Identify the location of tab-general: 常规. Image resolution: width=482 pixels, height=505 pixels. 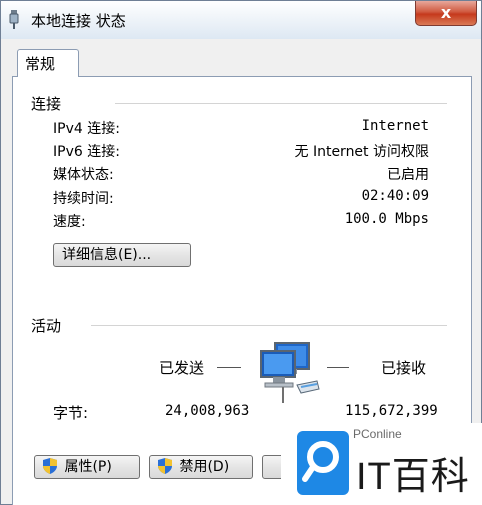
(48, 63).